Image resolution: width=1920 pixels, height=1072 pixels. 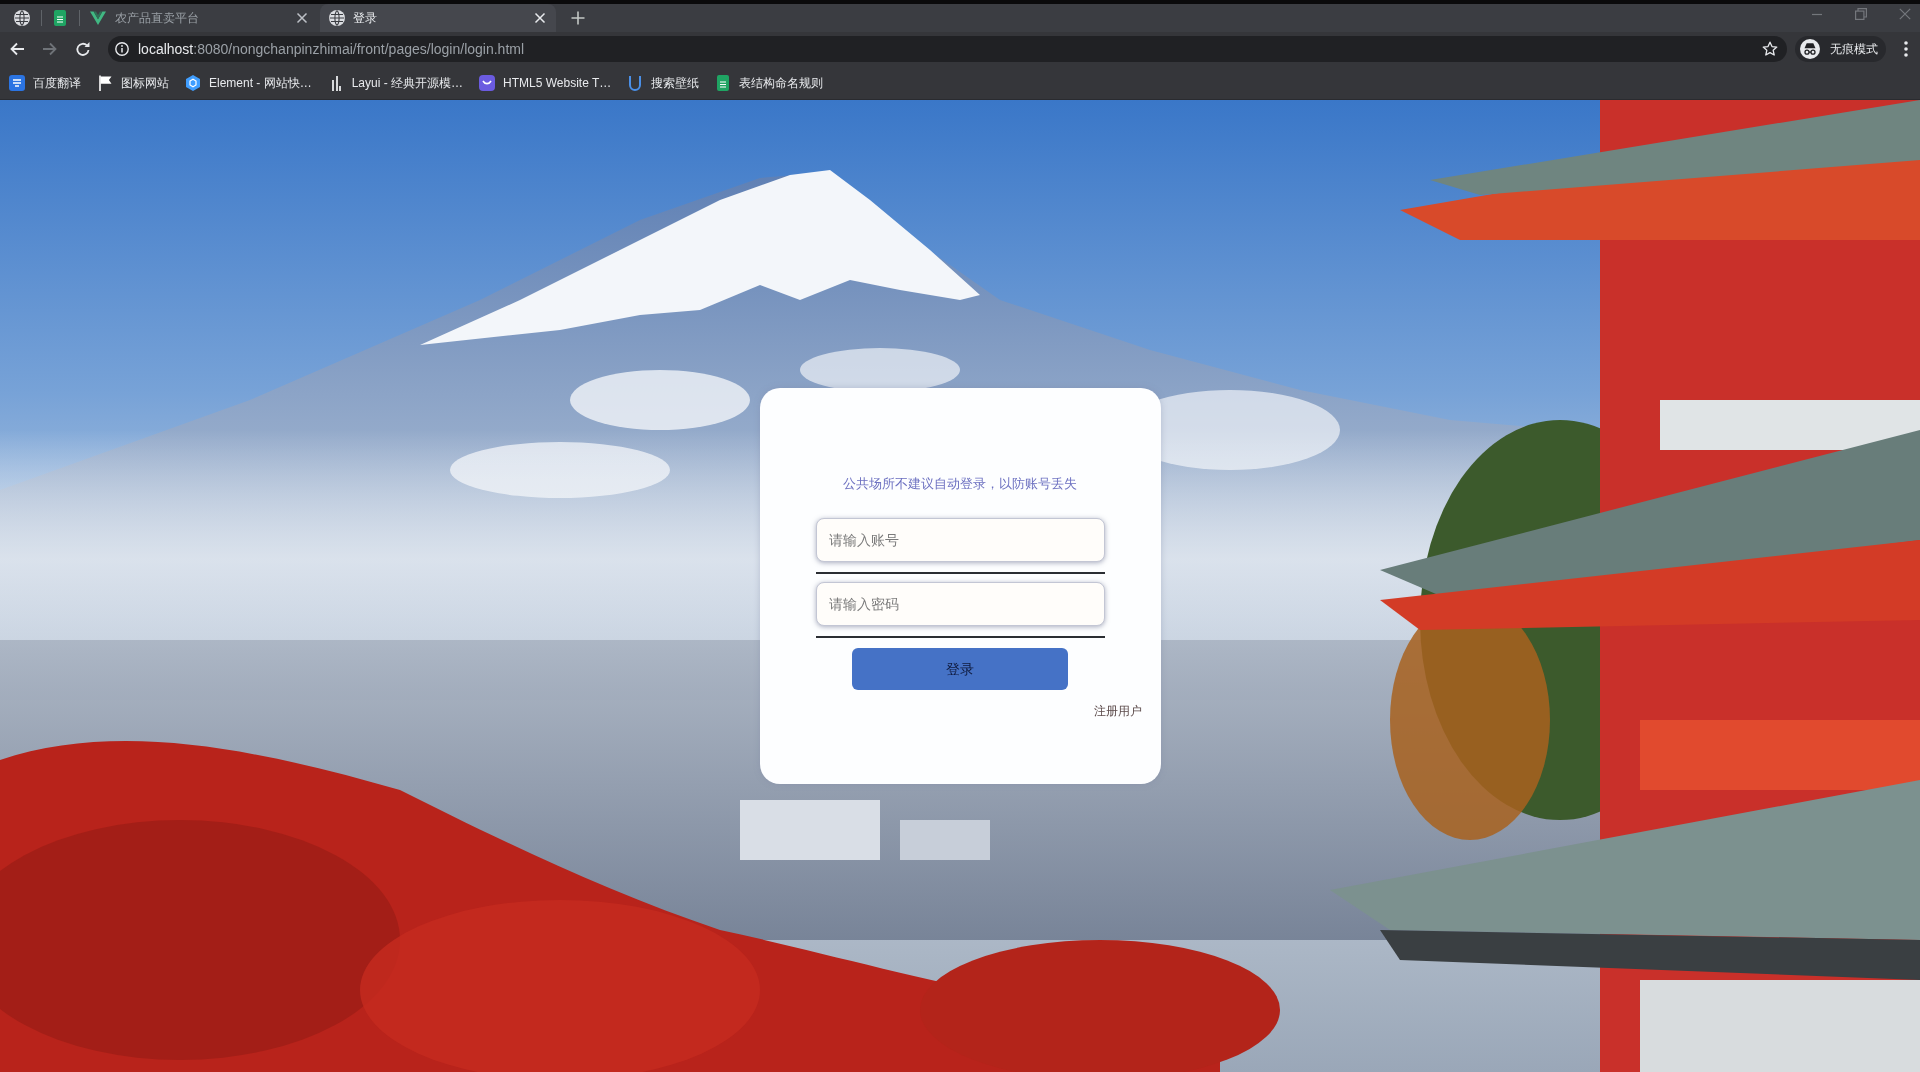 I want to click on v-logo-icon, so click(x=98, y=18).